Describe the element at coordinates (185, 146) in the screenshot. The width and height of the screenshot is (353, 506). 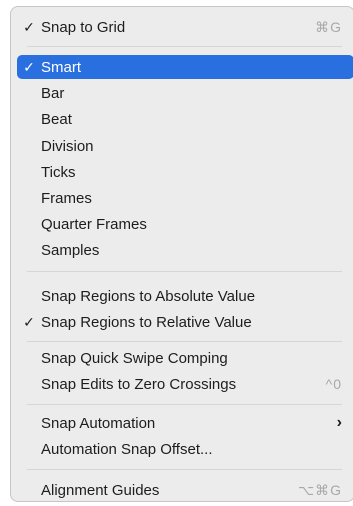
I see `menu-item-division: Division` at that location.